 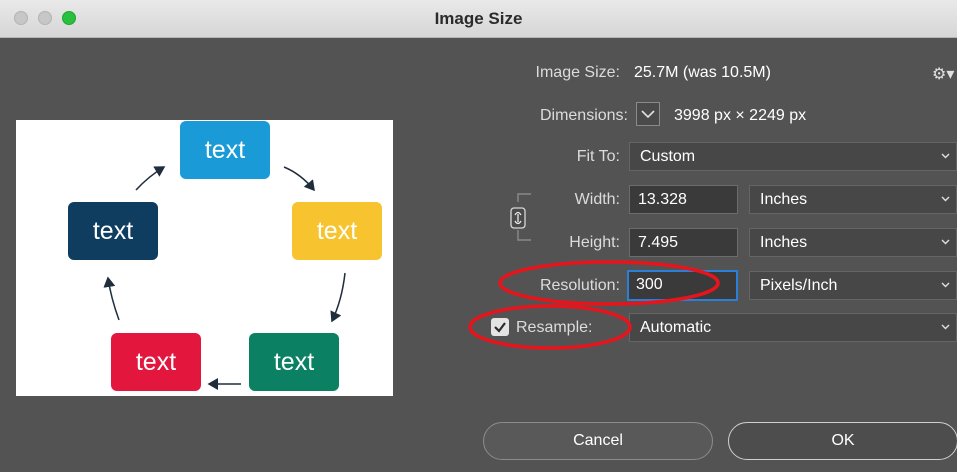 I want to click on image-size-label: Image Size:, so click(x=577, y=72).